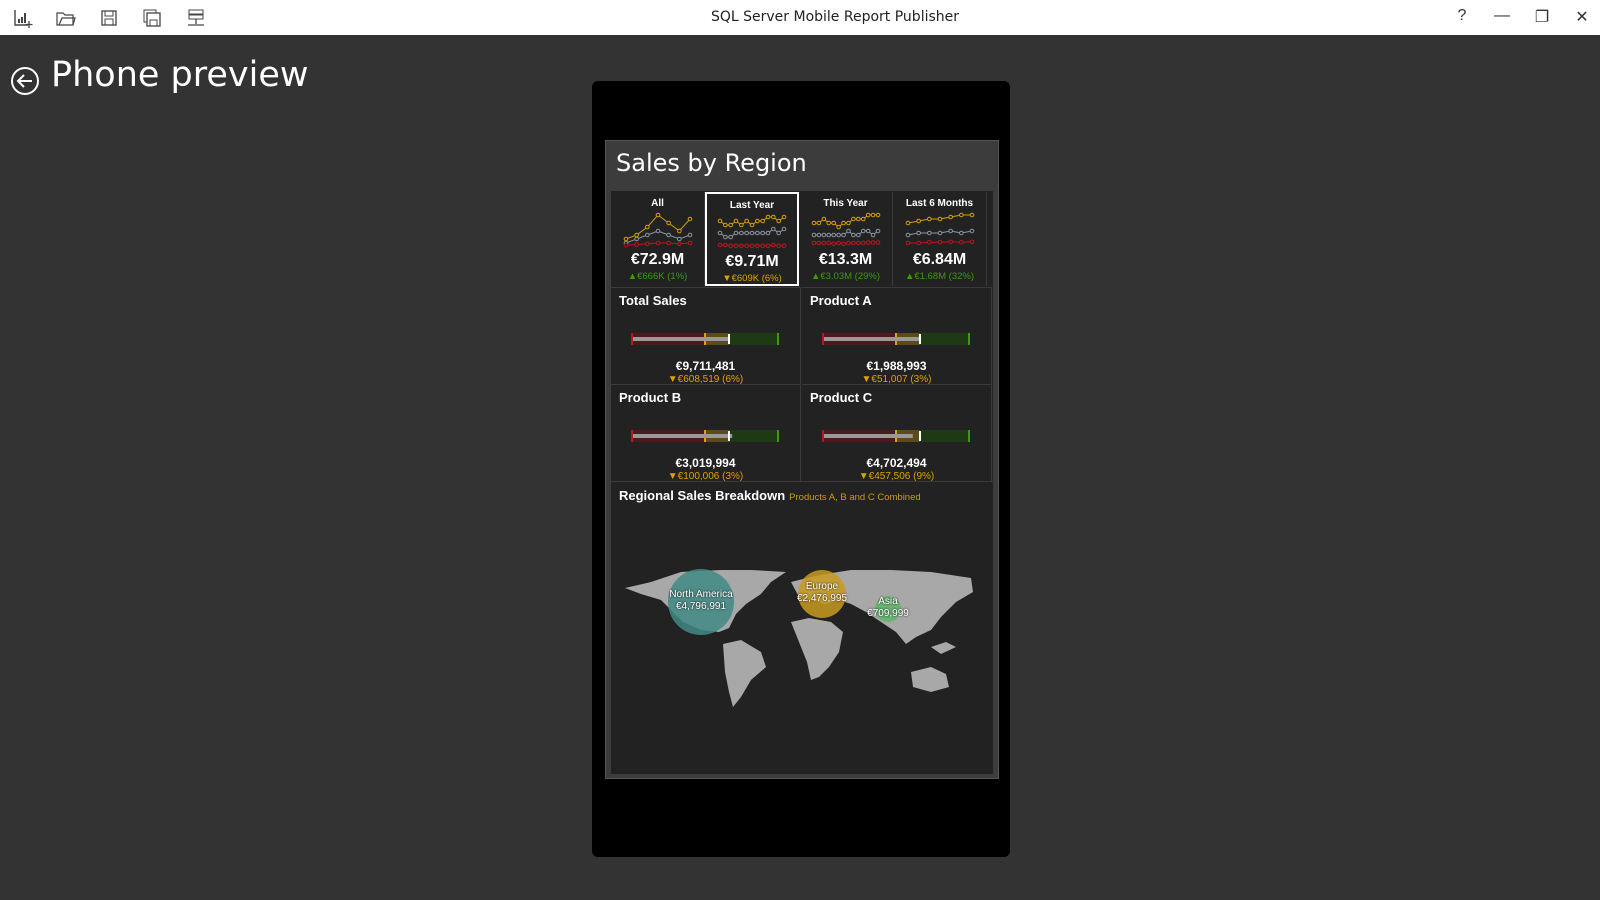  Describe the element at coordinates (658, 239) in the screenshot. I see `time-filter-tile: All €72.9M ▲€666K (1%)` at that location.